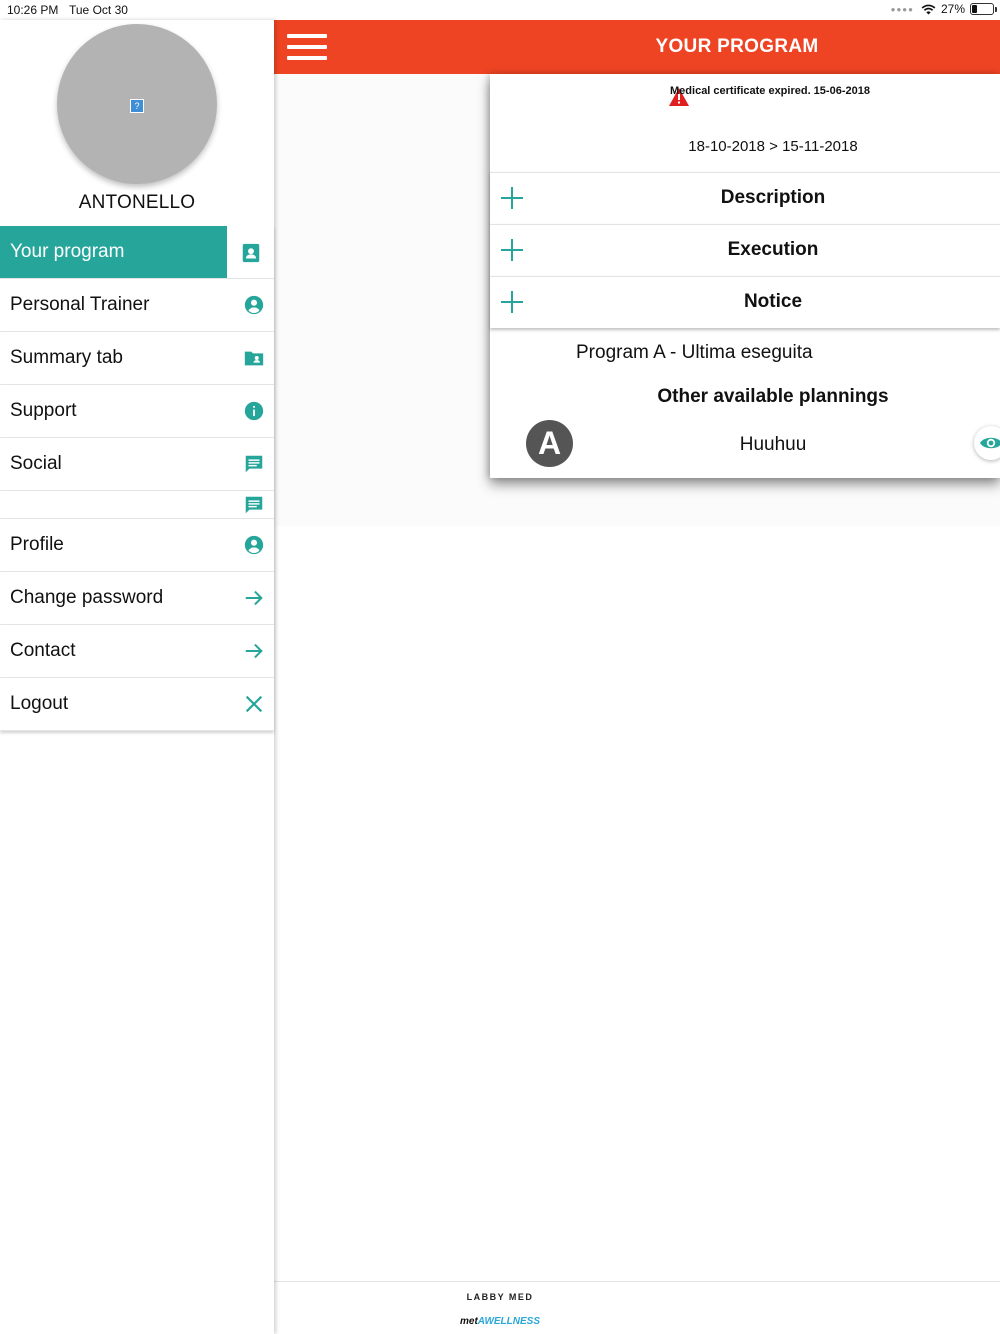 The width and height of the screenshot is (1000, 1334). Describe the element at coordinates (33, 10) in the screenshot. I see `status-time: 10:26 PM` at that location.